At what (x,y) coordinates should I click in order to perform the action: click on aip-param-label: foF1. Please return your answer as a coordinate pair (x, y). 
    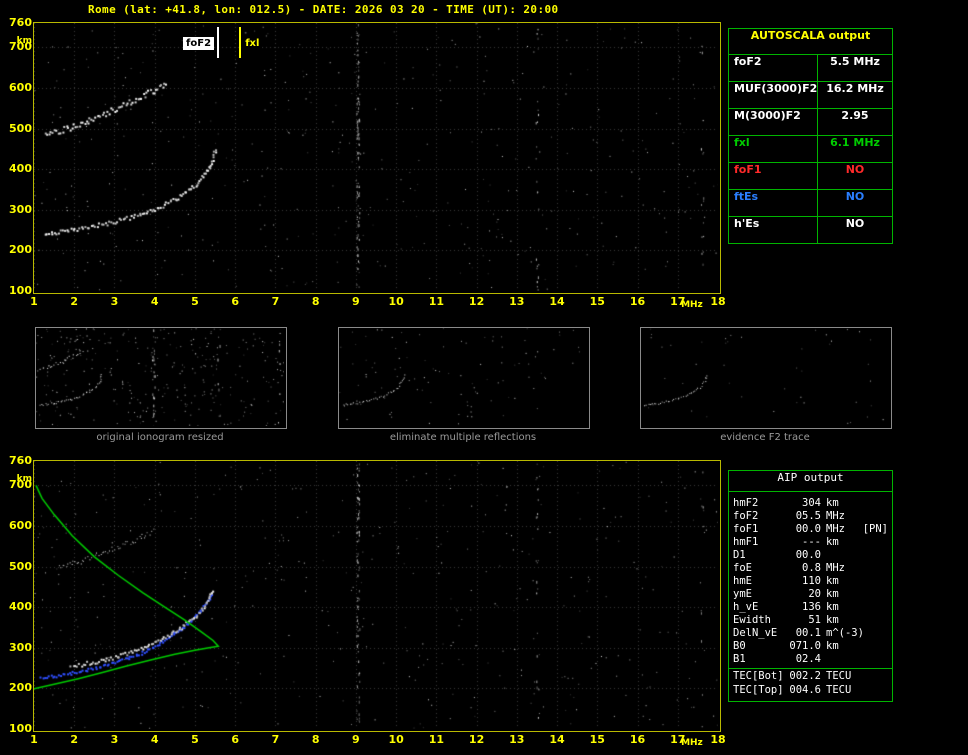
    Looking at the image, I should click on (746, 529).